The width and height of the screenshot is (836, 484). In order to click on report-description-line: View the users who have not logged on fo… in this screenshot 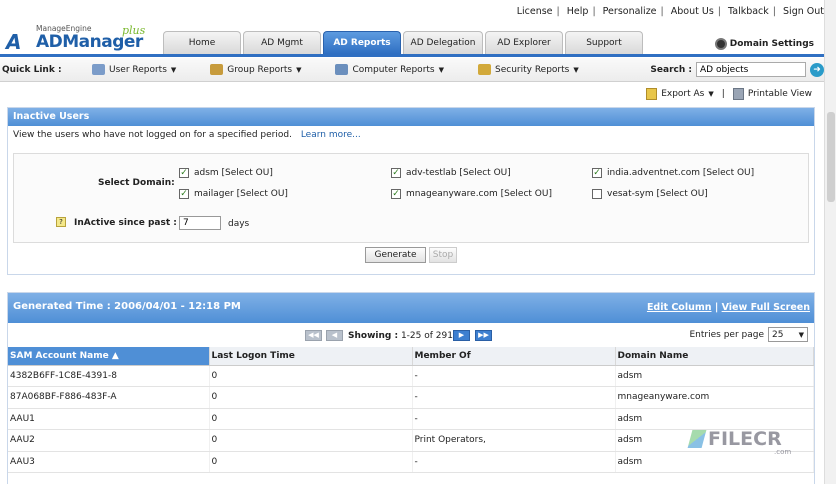, I will do `click(411, 135)`.